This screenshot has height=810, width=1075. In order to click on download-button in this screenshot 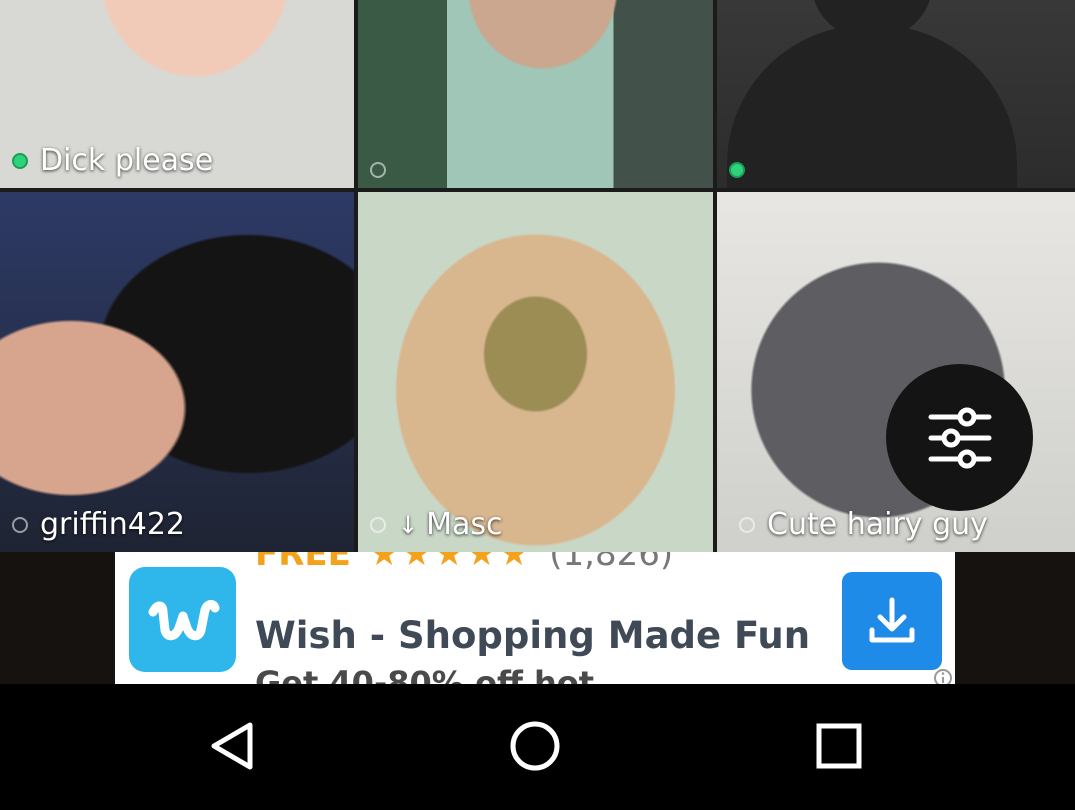, I will do `click(892, 621)`.